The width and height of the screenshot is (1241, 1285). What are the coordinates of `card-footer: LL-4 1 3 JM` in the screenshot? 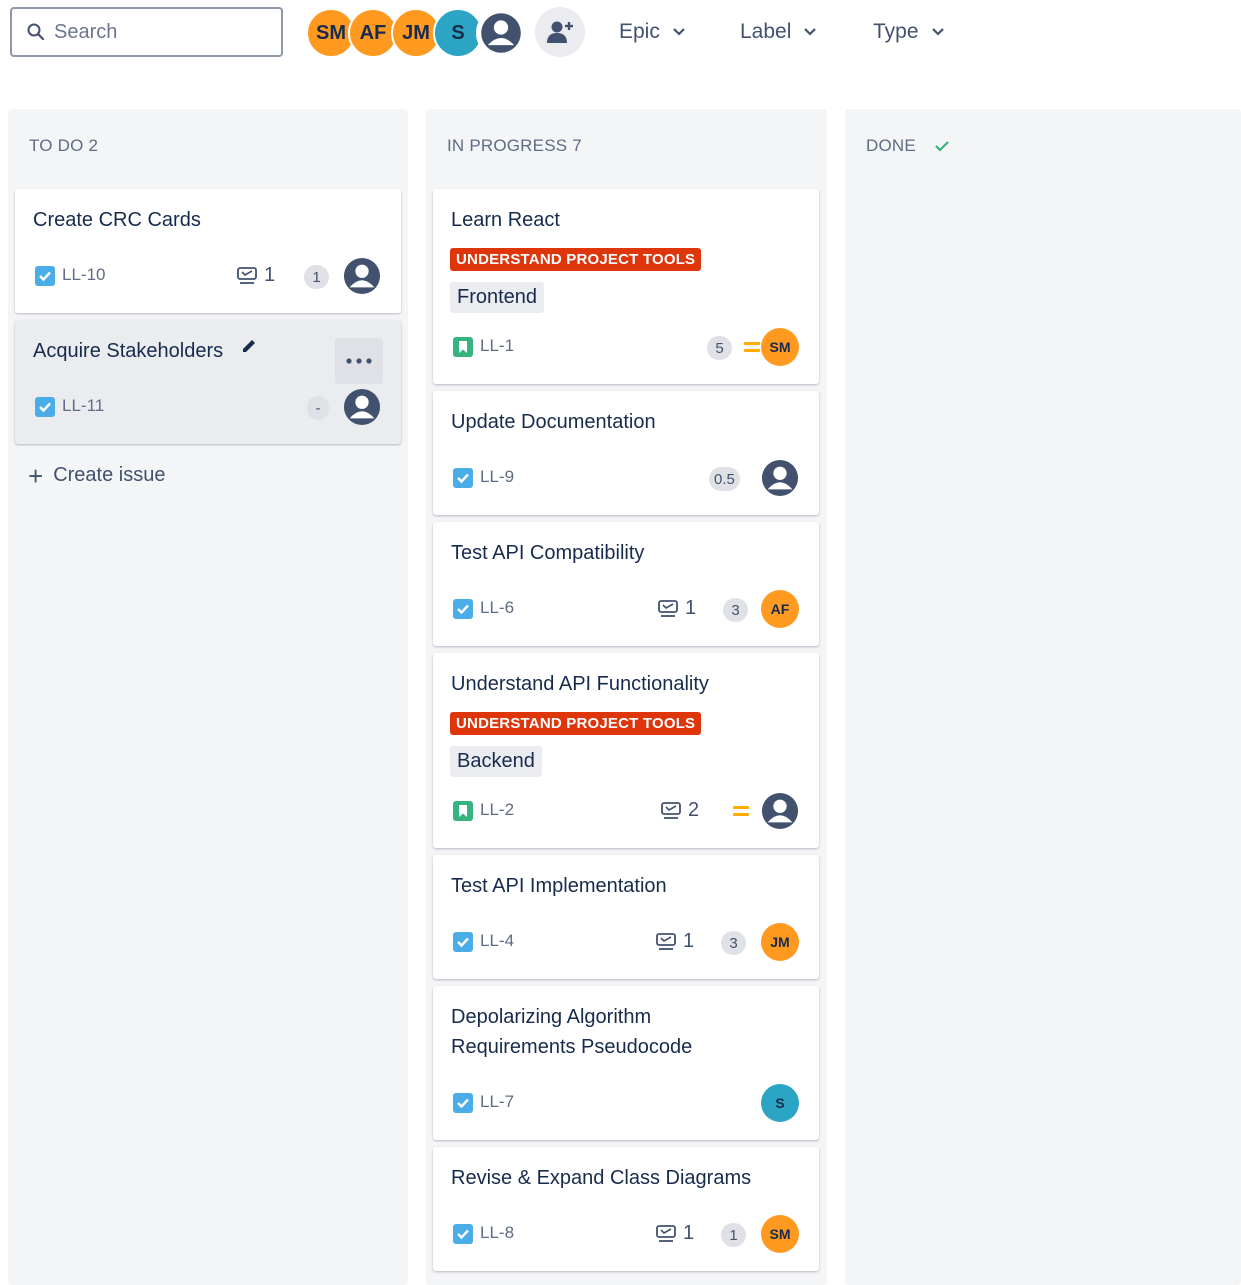 It's located at (625, 942).